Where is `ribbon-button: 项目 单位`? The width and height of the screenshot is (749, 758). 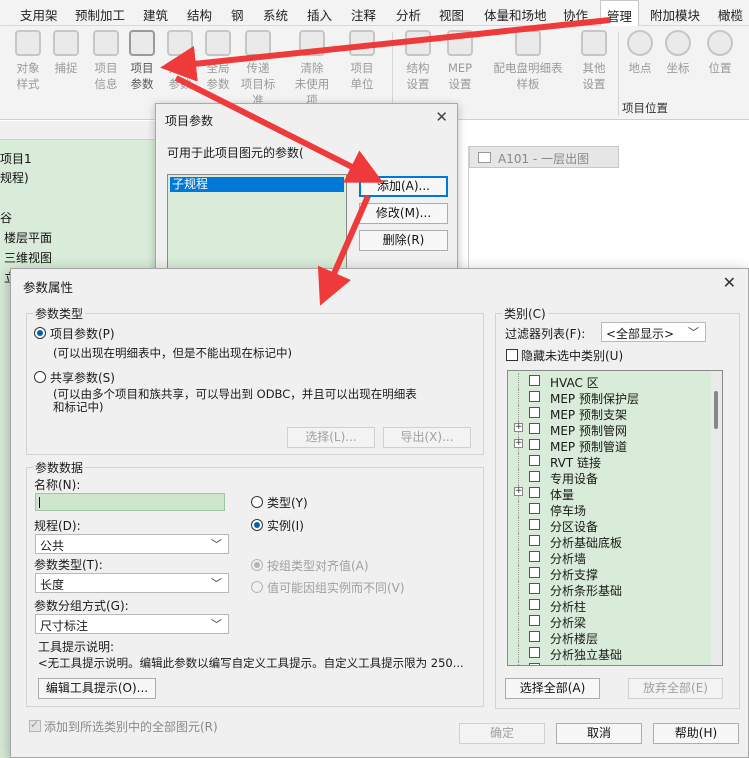
ribbon-button: 项目 单位 is located at coordinates (362, 61).